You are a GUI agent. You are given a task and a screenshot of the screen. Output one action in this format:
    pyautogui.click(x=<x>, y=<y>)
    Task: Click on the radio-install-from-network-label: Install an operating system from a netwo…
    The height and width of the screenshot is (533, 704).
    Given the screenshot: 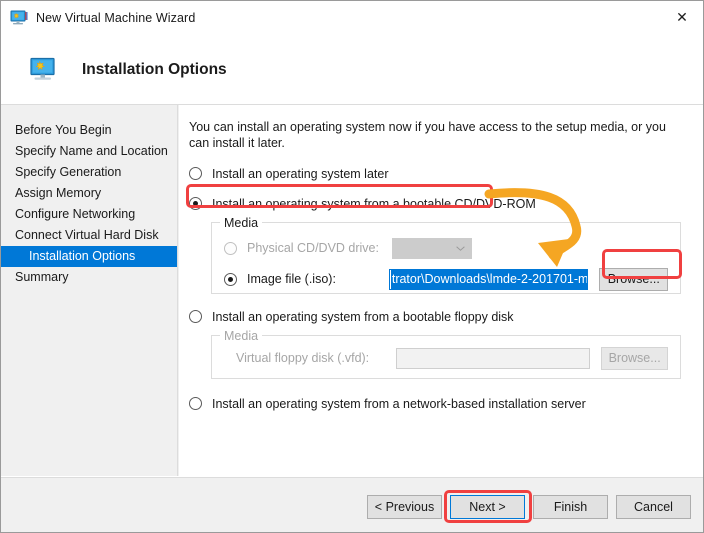 What is the action you would take?
    pyautogui.click(x=399, y=403)
    